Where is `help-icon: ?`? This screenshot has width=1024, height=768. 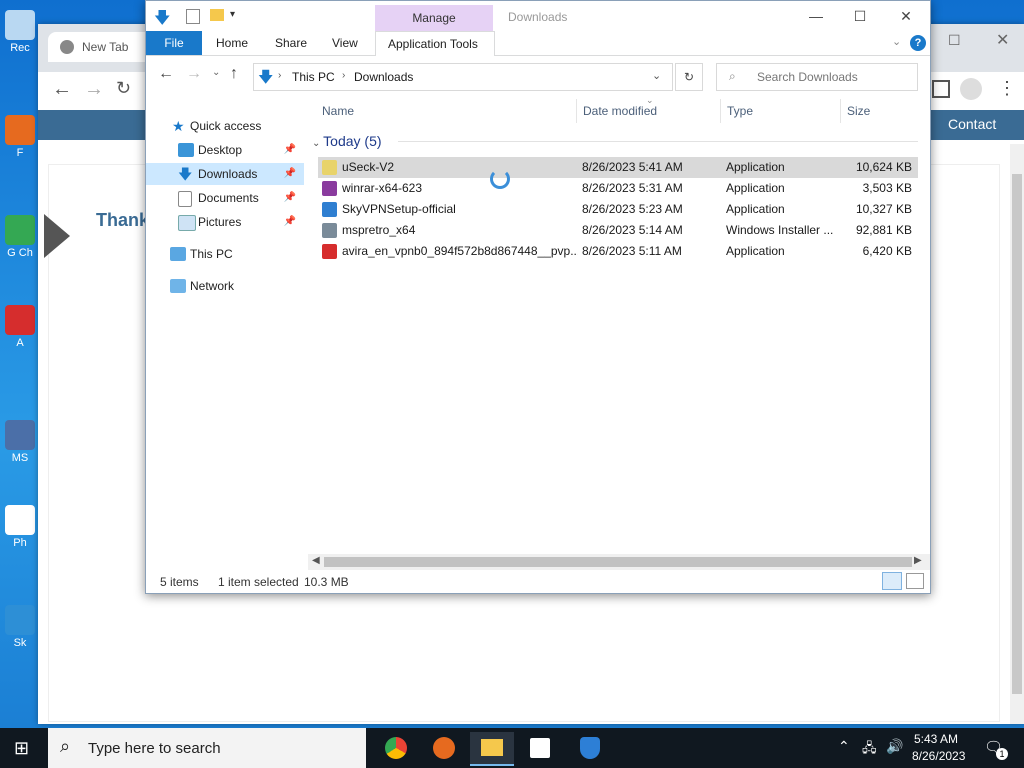
help-icon: ? is located at coordinates (918, 43).